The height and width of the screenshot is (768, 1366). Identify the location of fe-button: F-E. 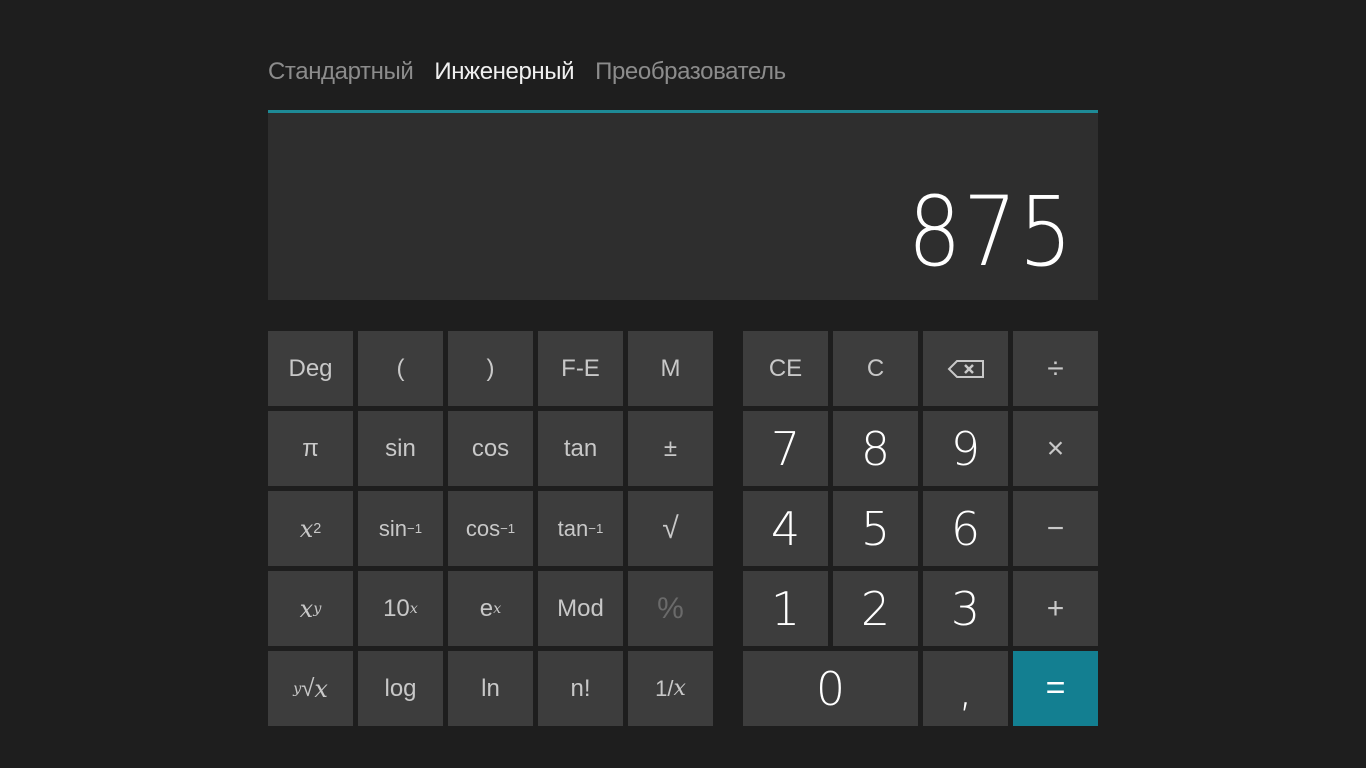
(580, 368).